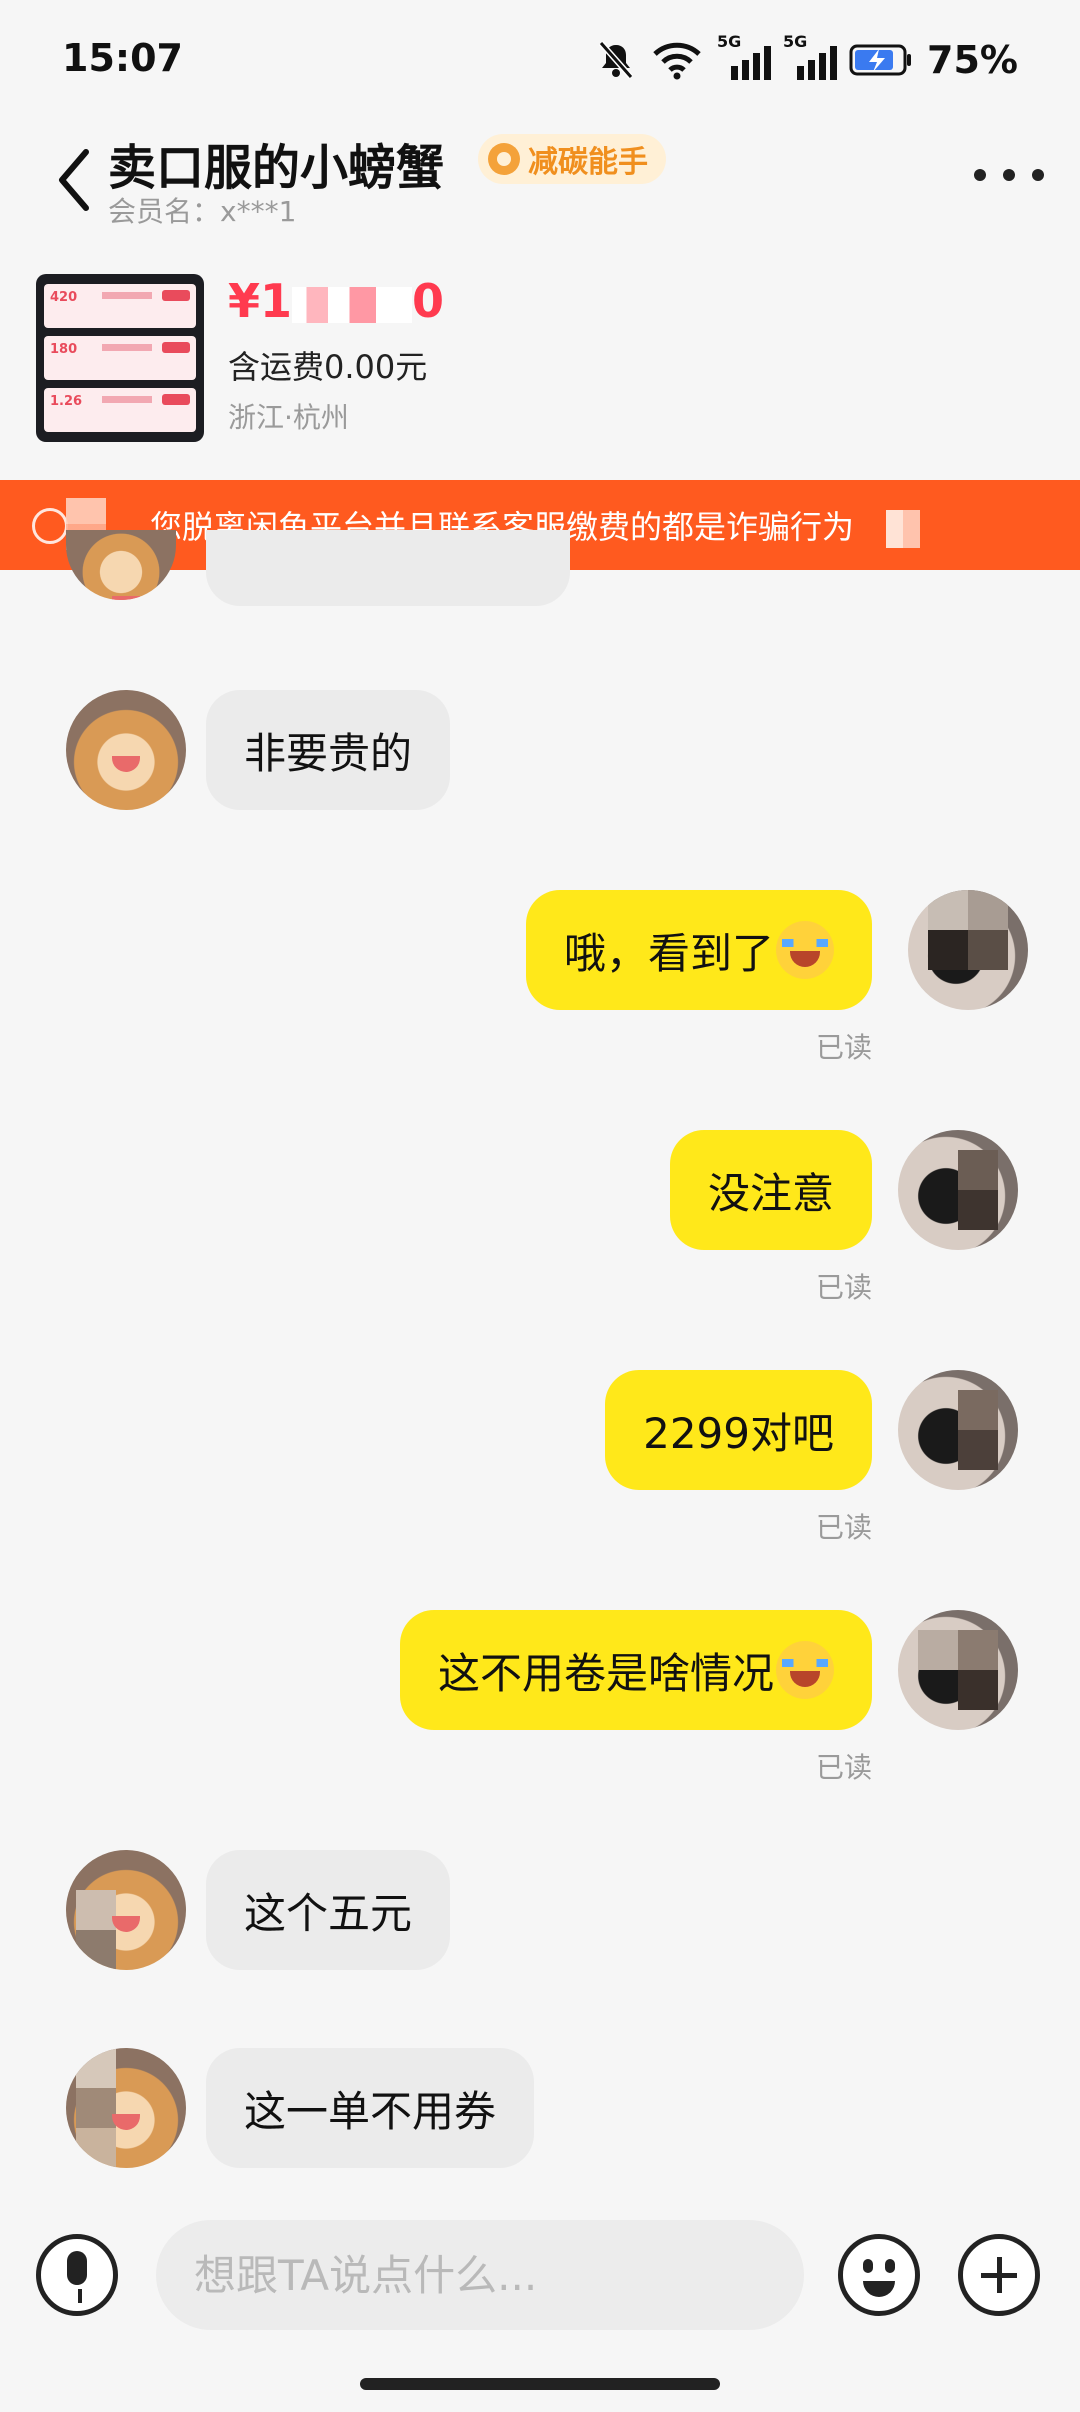  I want to click on badge-label: 减碳能手, so click(588, 162).